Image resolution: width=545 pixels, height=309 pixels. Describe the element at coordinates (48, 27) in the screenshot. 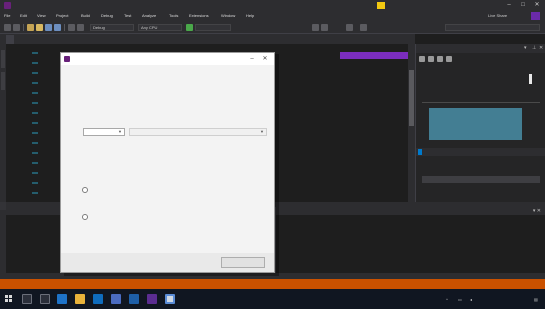

I see `save-icon` at that location.